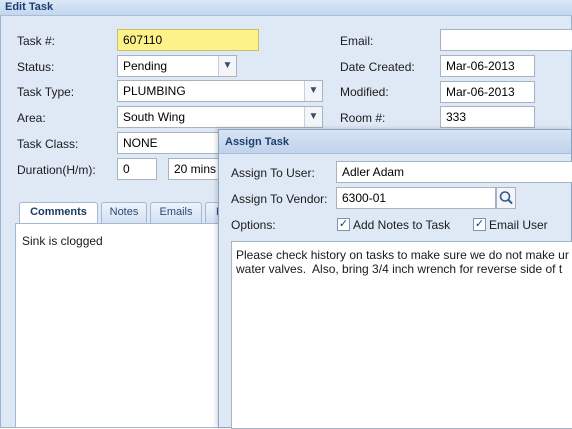 This screenshot has height=429, width=572. Describe the element at coordinates (343, 224) in the screenshot. I see `add-notes-checkbox: ✓` at that location.